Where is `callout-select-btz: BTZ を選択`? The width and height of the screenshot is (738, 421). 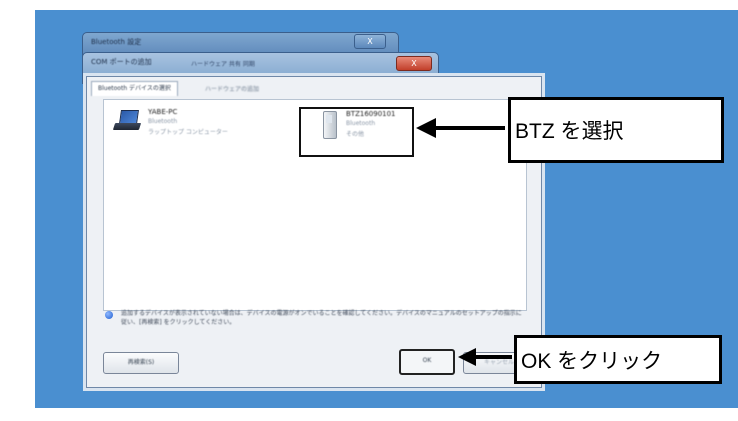 callout-select-btz: BTZ を選択 is located at coordinates (616, 130).